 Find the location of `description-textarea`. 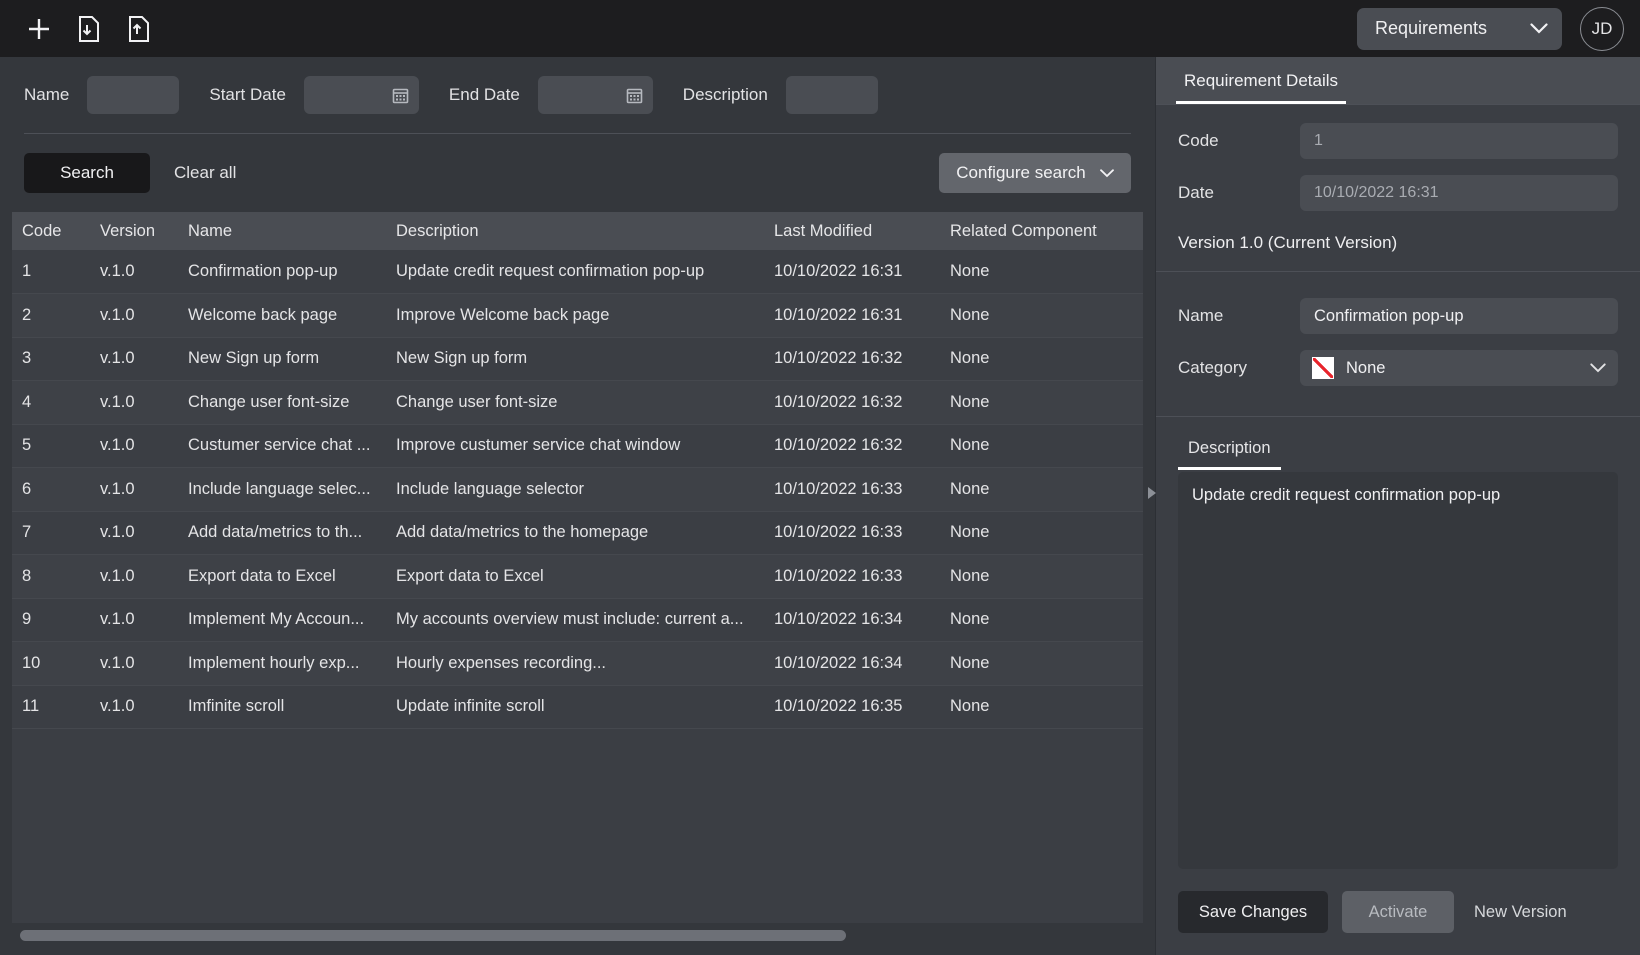

description-textarea is located at coordinates (1398, 670).